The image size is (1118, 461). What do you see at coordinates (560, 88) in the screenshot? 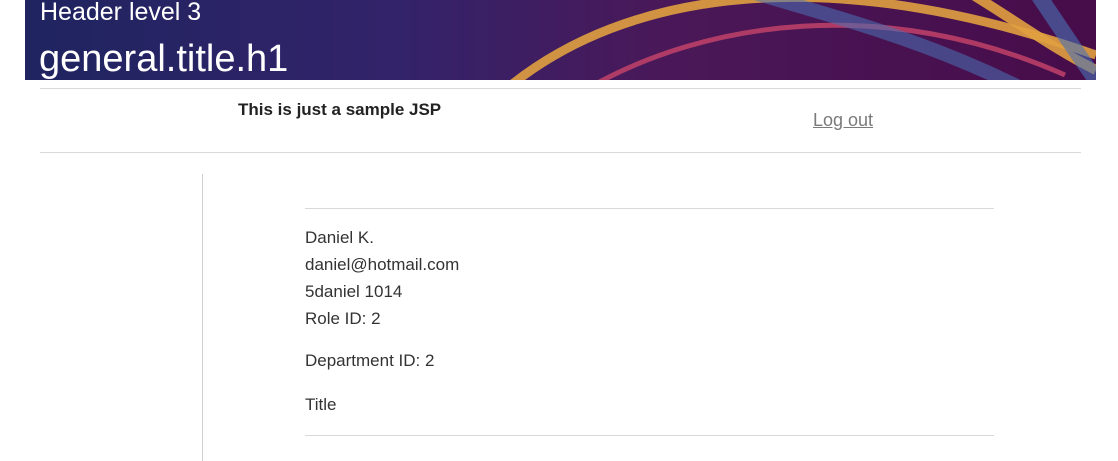
I see `top-divider` at bounding box center [560, 88].